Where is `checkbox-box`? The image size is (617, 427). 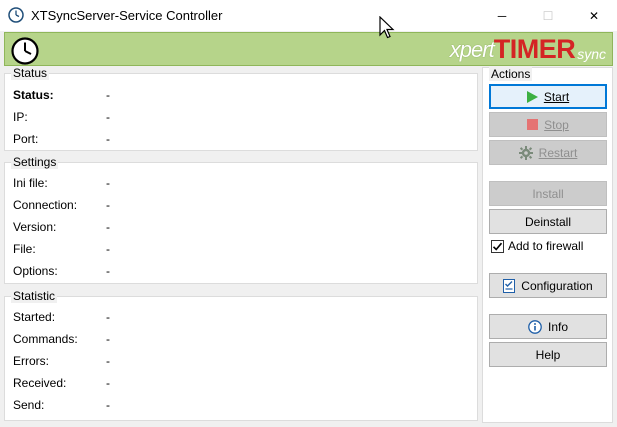
checkbox-box is located at coordinates (497, 246).